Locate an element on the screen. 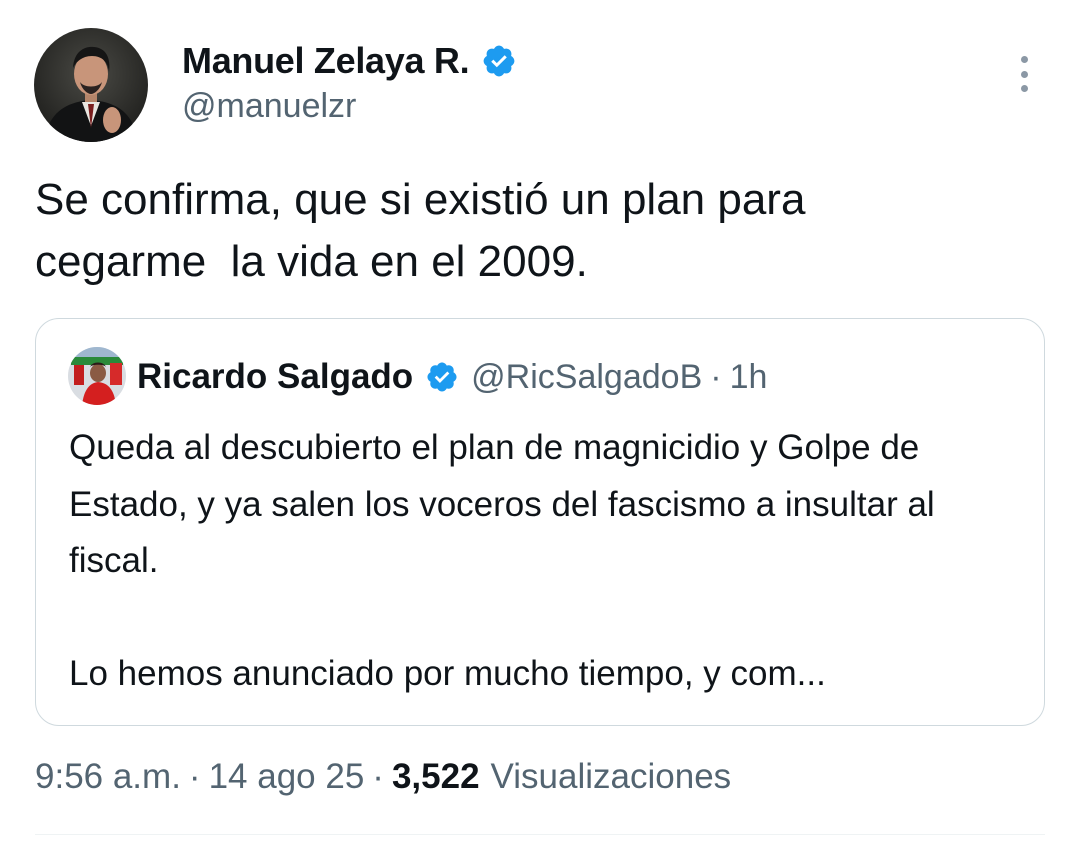 This screenshot has width=1080, height=851. quote-author-handle: @RicSalgadoB is located at coordinates (586, 377).